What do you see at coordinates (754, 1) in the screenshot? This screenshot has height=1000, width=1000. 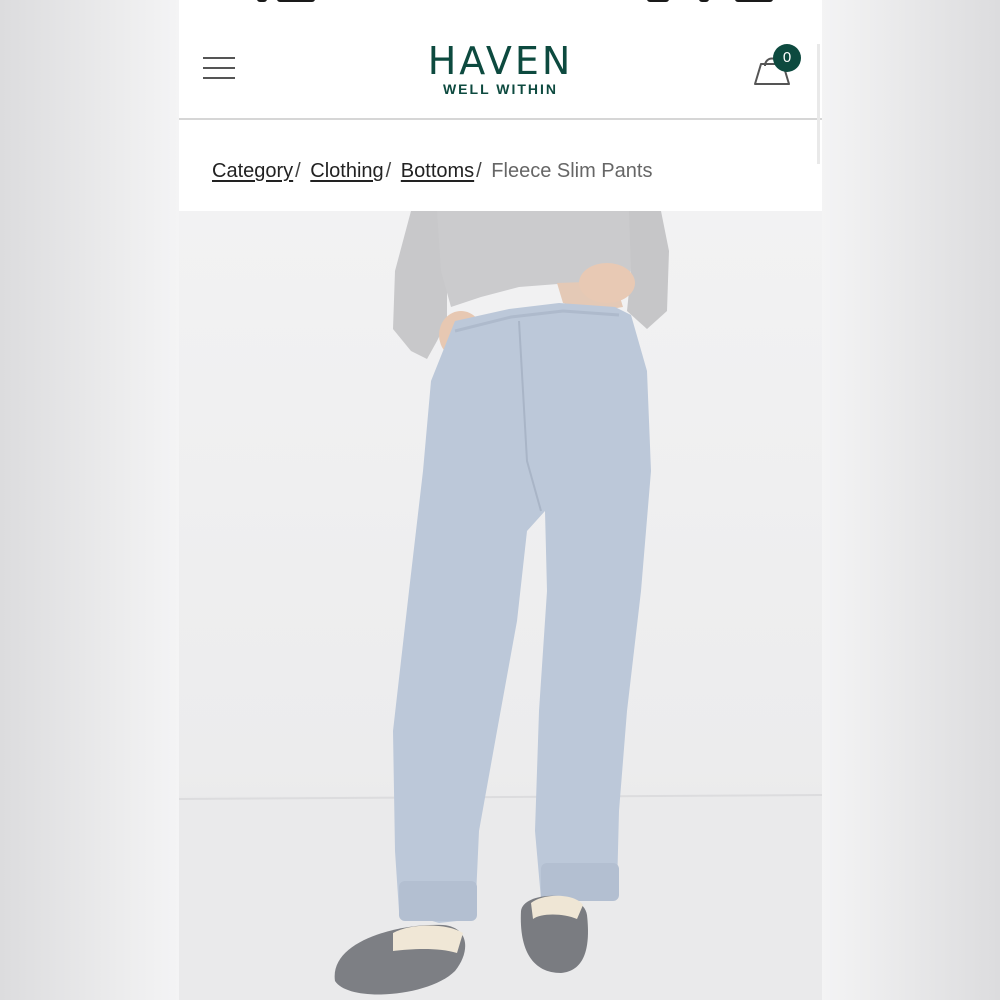 I see `battery-icon` at bounding box center [754, 1].